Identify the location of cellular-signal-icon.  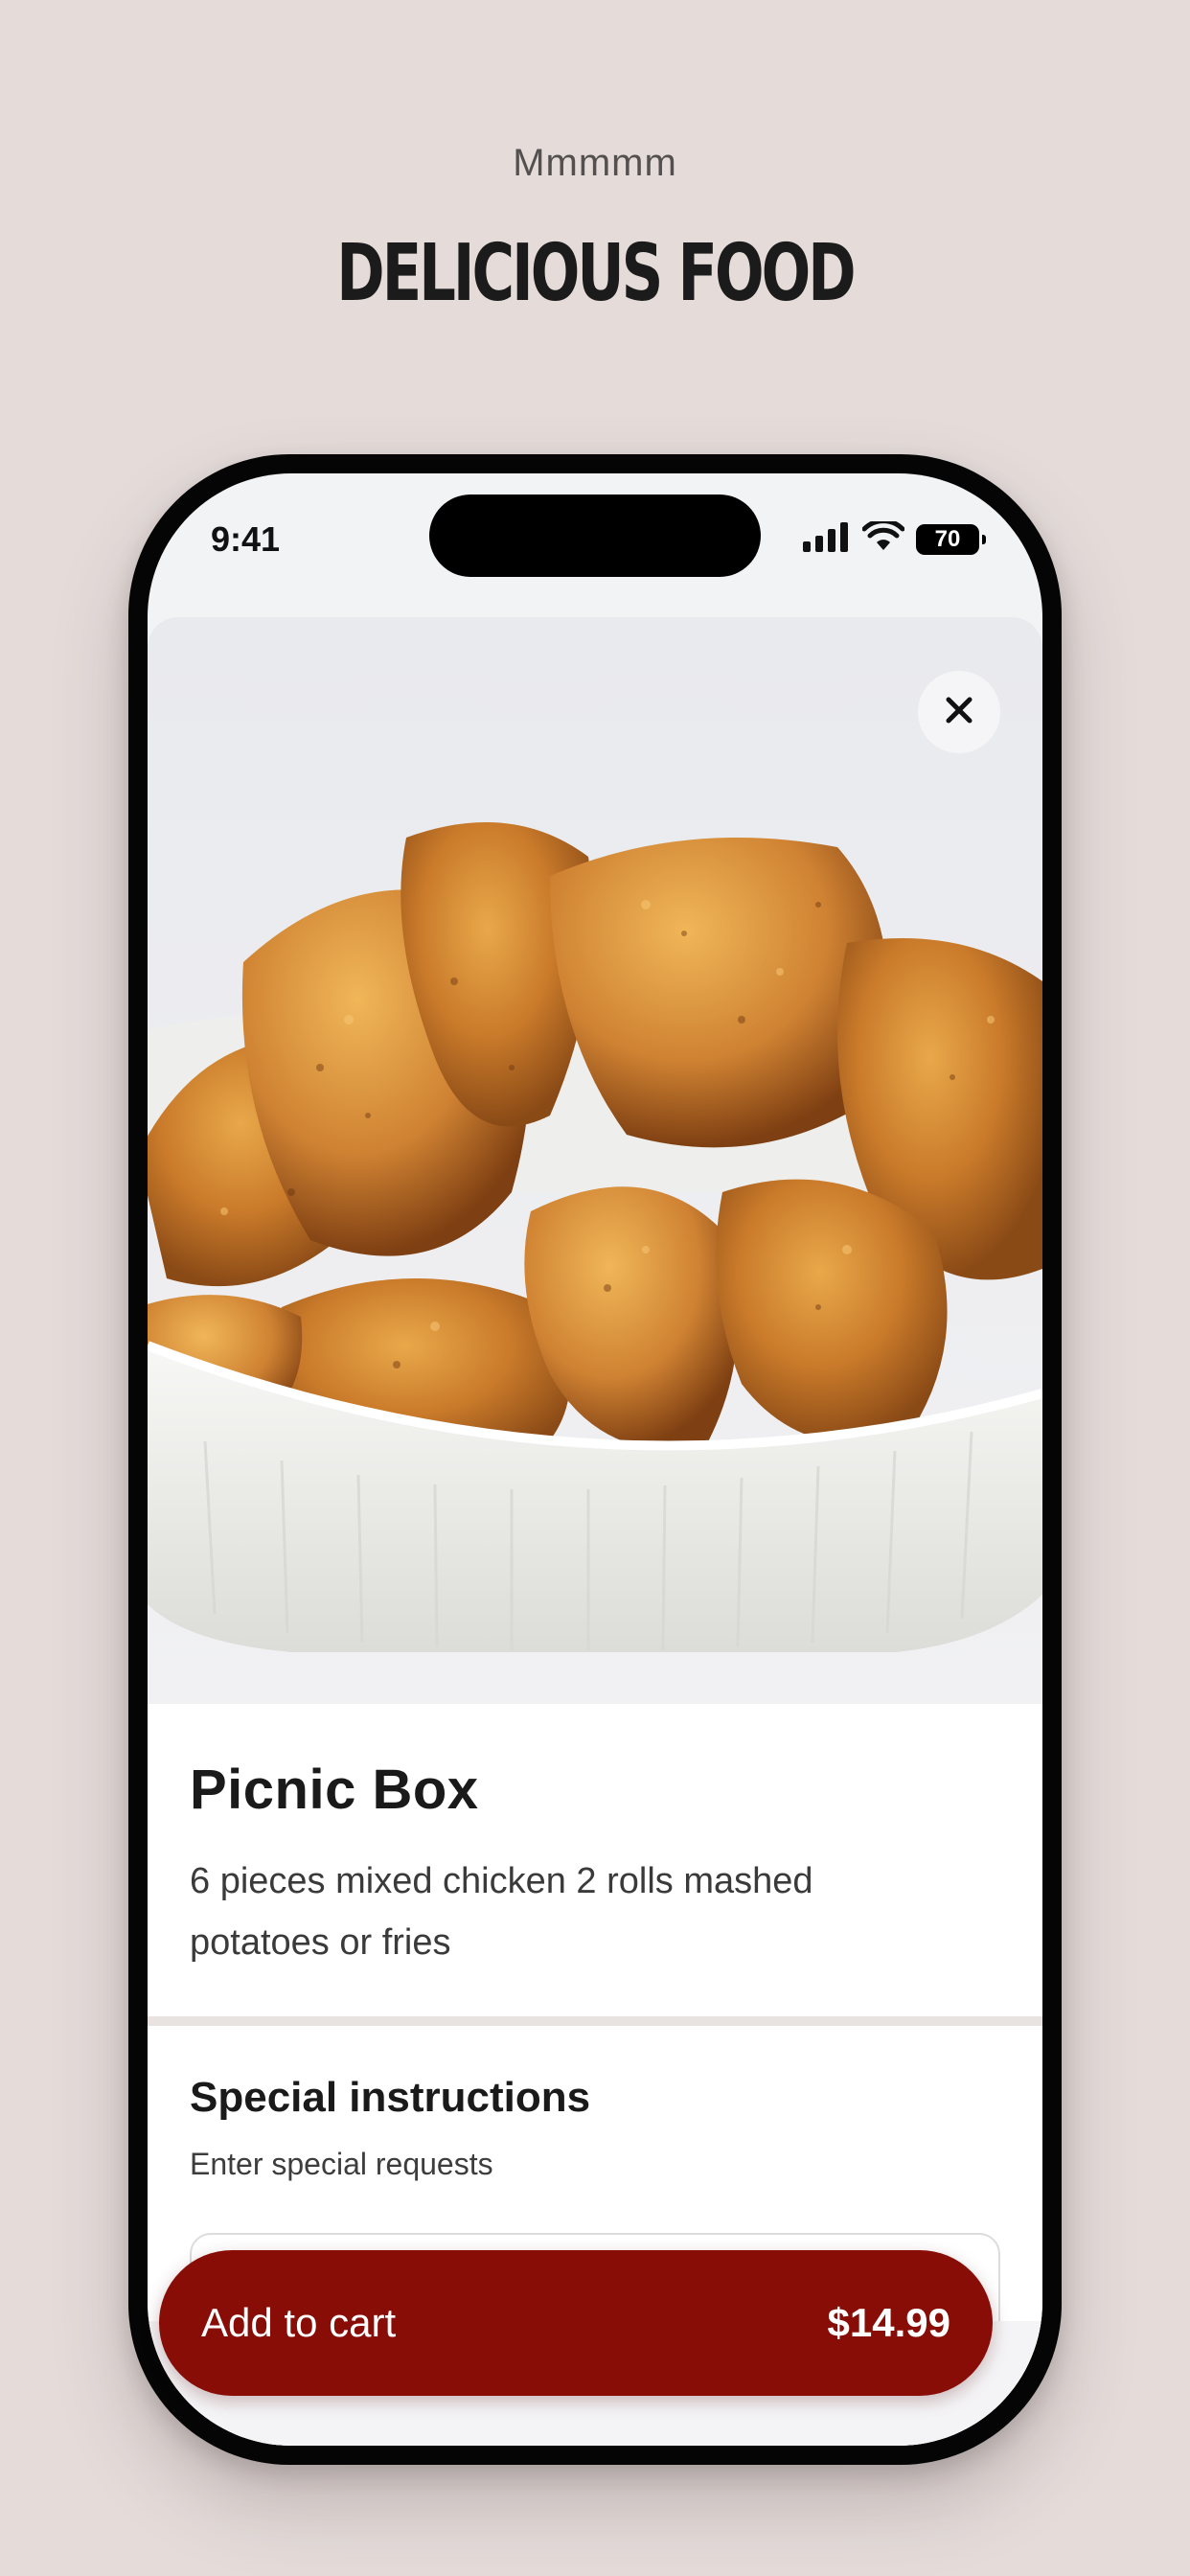
(827, 539).